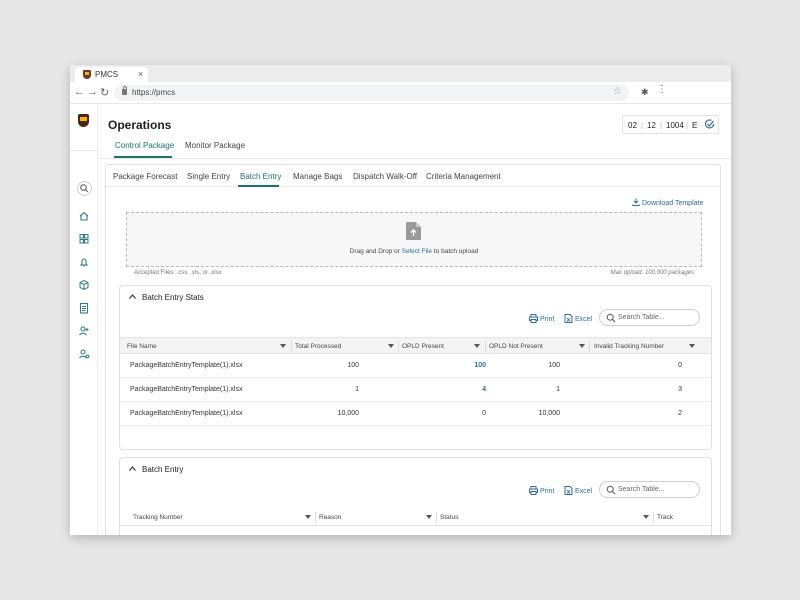 This screenshot has height=600, width=800. Describe the element at coordinates (629, 346) in the screenshot. I see `col-invalid-tracking: Invalid Tracking Number` at that location.